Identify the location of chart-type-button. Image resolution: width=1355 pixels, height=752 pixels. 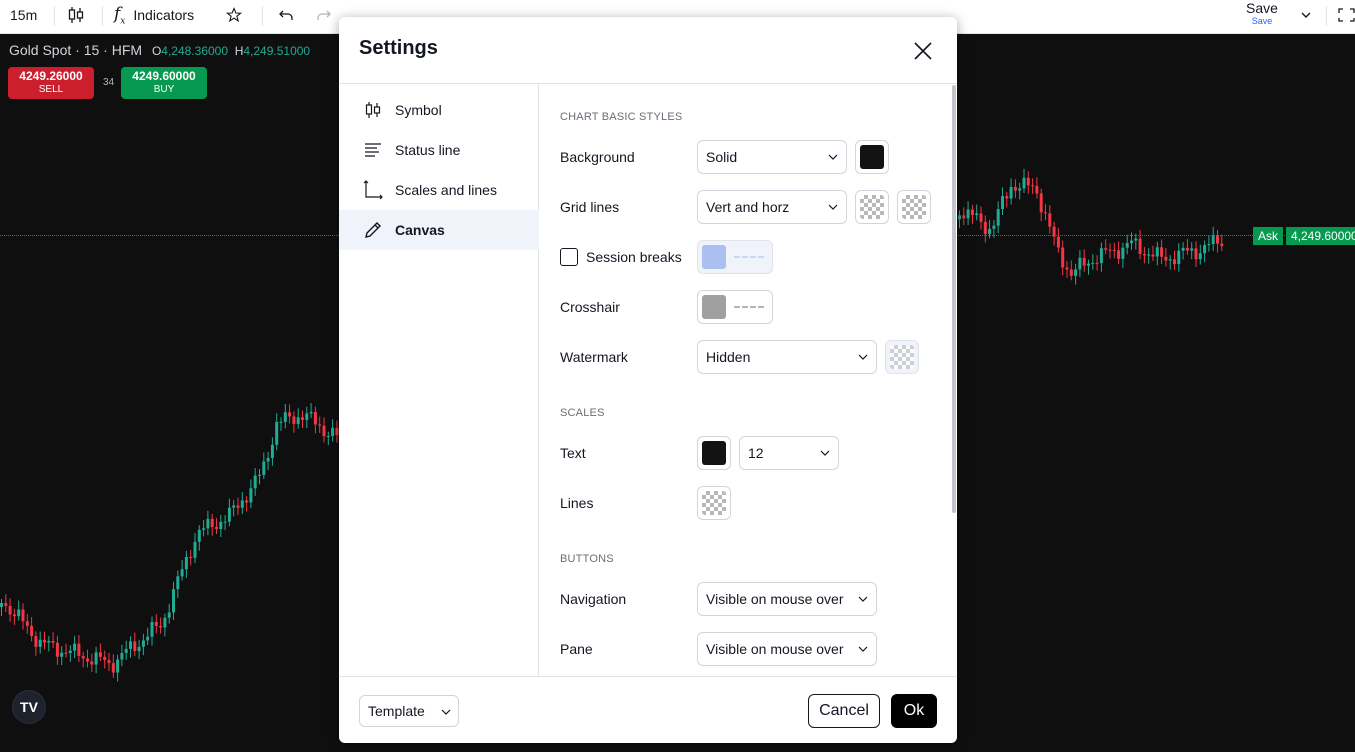
(76, 15).